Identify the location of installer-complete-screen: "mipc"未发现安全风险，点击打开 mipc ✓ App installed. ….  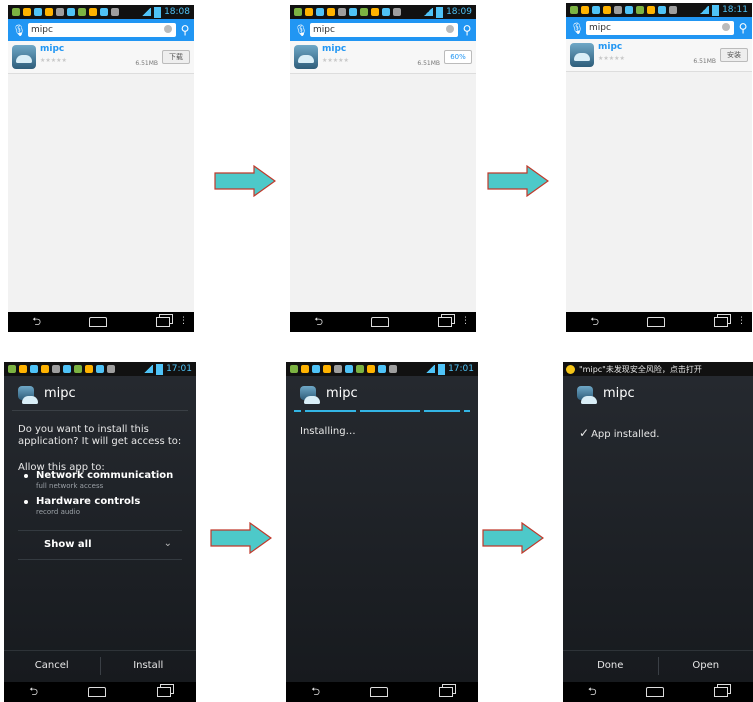
(658, 532).